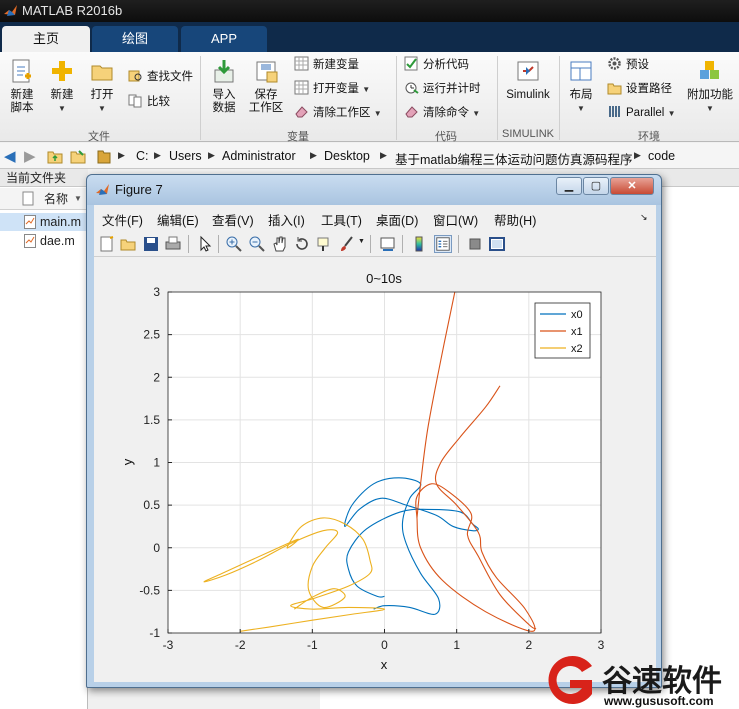 The width and height of the screenshot is (739, 709). I want to click on figure-title: Figure 7, so click(139, 189).